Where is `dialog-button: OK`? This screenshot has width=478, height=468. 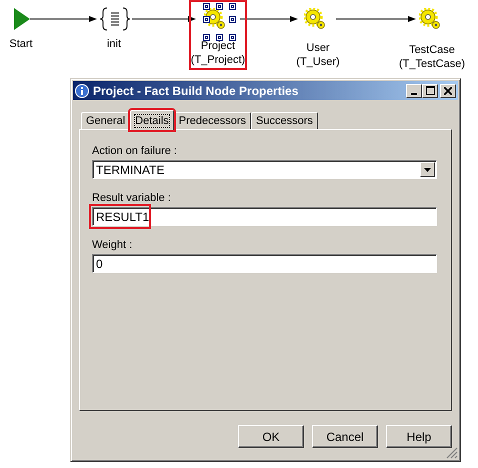 dialog-button: OK is located at coordinates (271, 436).